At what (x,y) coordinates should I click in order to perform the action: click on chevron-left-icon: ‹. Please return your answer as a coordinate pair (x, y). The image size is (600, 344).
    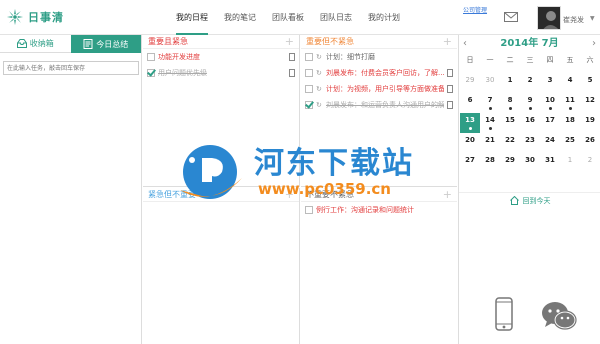
    Looking at the image, I should click on (465, 44).